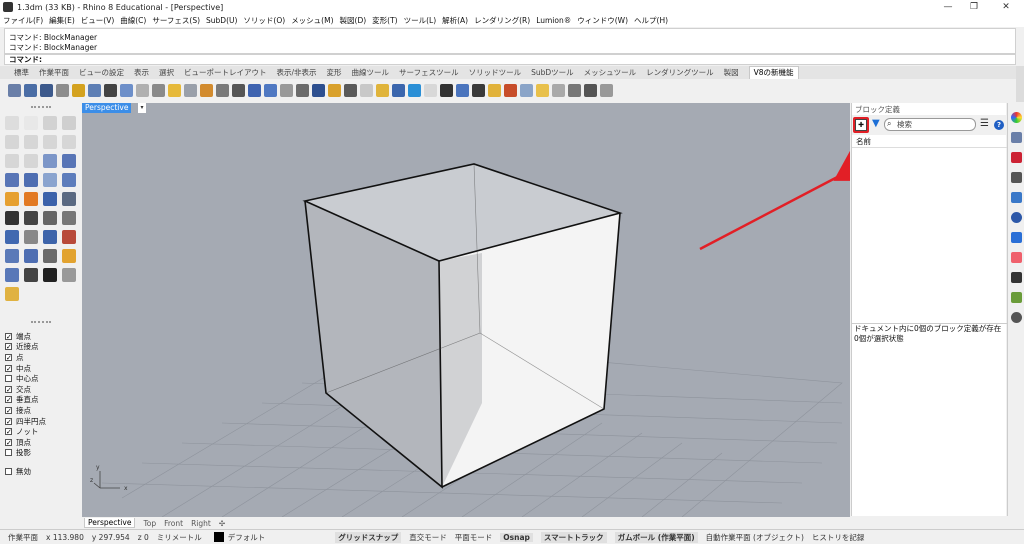 This screenshot has height=544, width=1024. Describe the element at coordinates (149, 523) in the screenshot. I see `tab-top: Top` at that location.